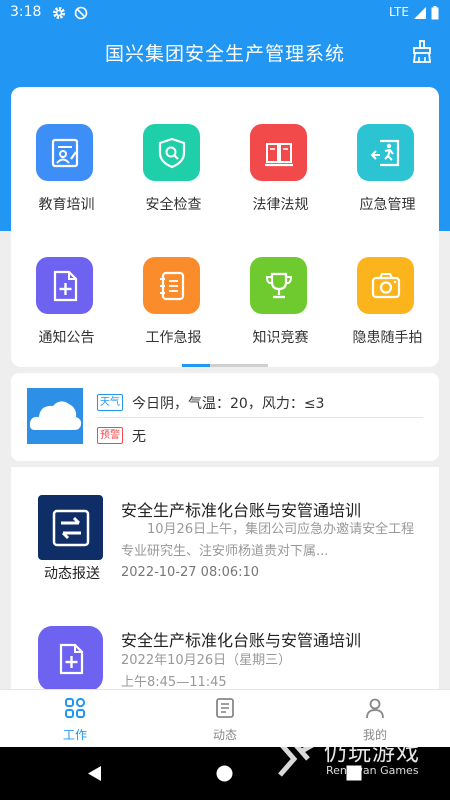 Image resolution: width=450 pixels, height=800 pixels. I want to click on broom-icon, so click(422, 52).